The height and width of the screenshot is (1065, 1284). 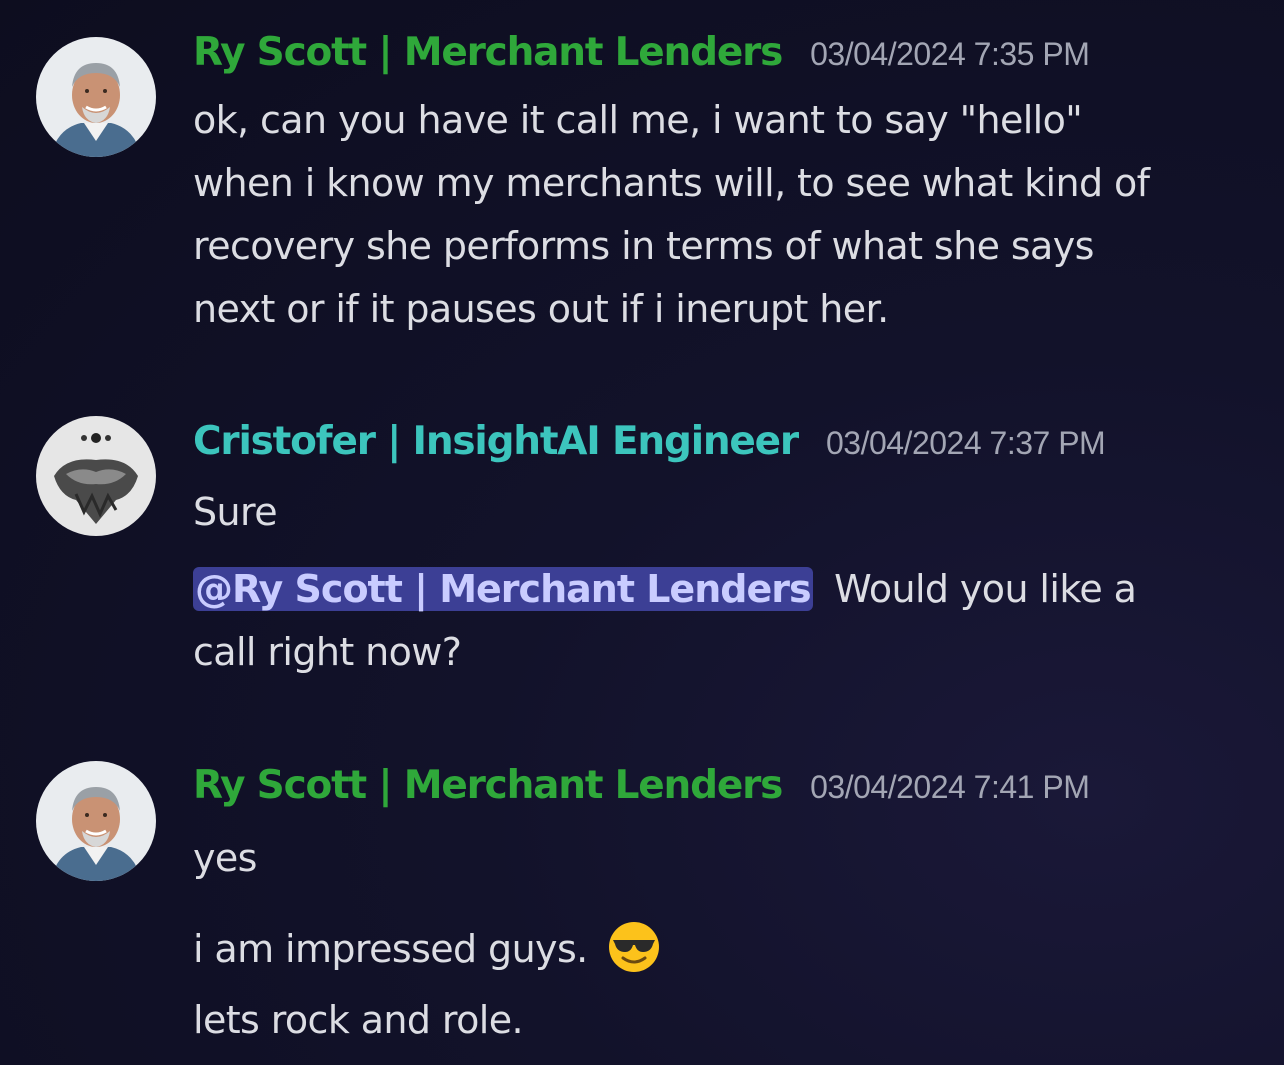 I want to click on sunglasses-emoji-icon, so click(x=634, y=951).